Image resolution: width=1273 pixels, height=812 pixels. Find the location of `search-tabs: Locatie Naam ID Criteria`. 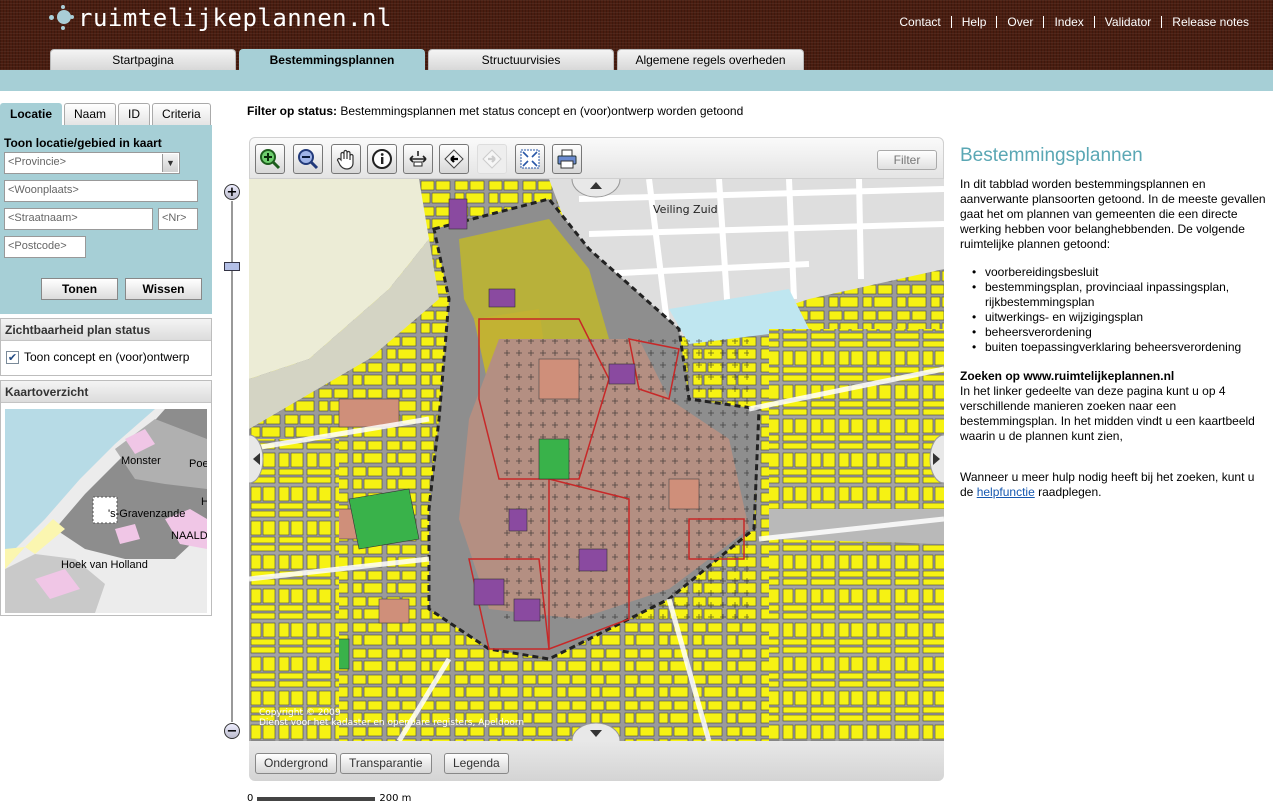

search-tabs: Locatie Naam ID Criteria is located at coordinates (106, 114).